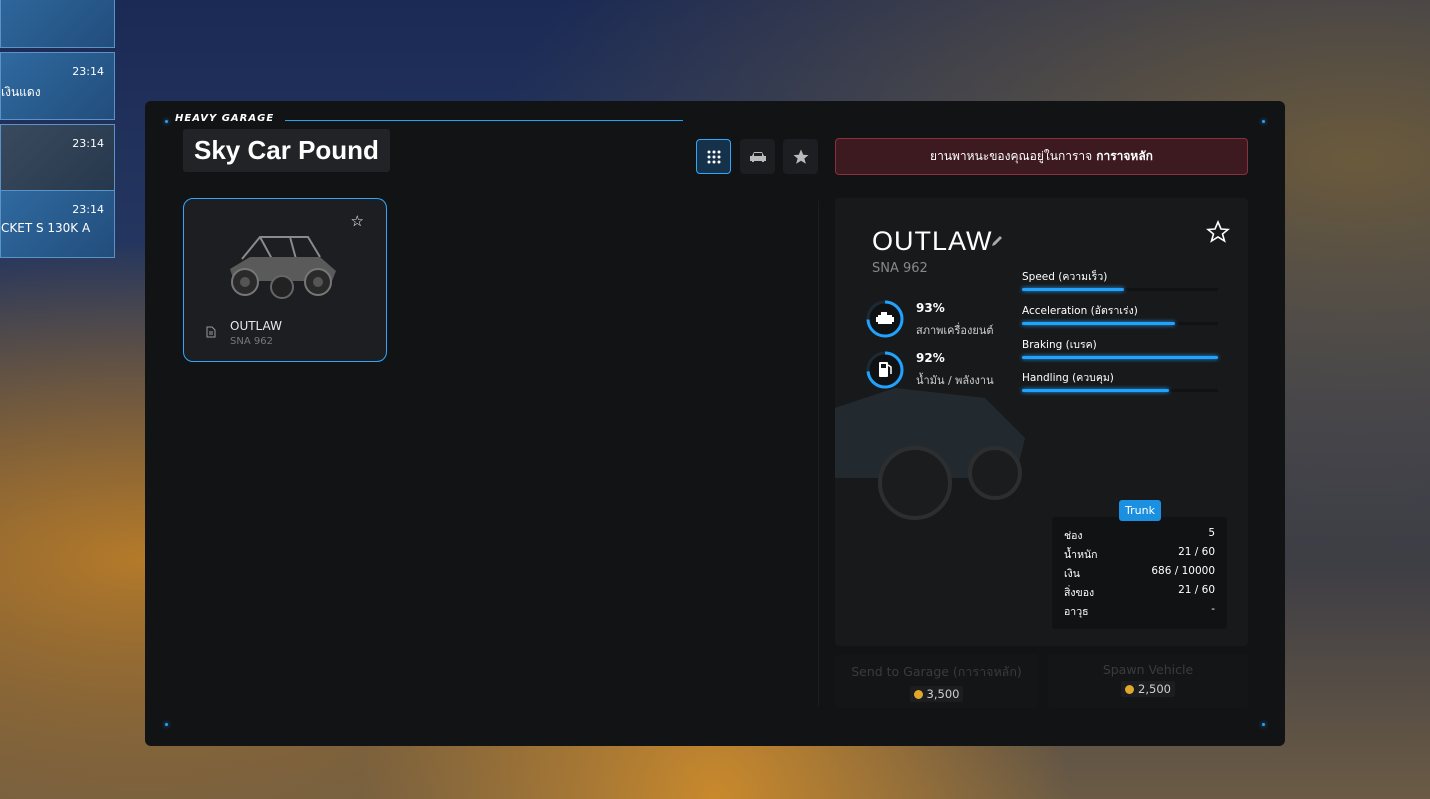 Image resolution: width=1430 pixels, height=799 pixels. What do you see at coordinates (1011, 156) in the screenshot?
I see `notice-text: ยานพาหนะของคุณอยู่ในการาจ` at bounding box center [1011, 156].